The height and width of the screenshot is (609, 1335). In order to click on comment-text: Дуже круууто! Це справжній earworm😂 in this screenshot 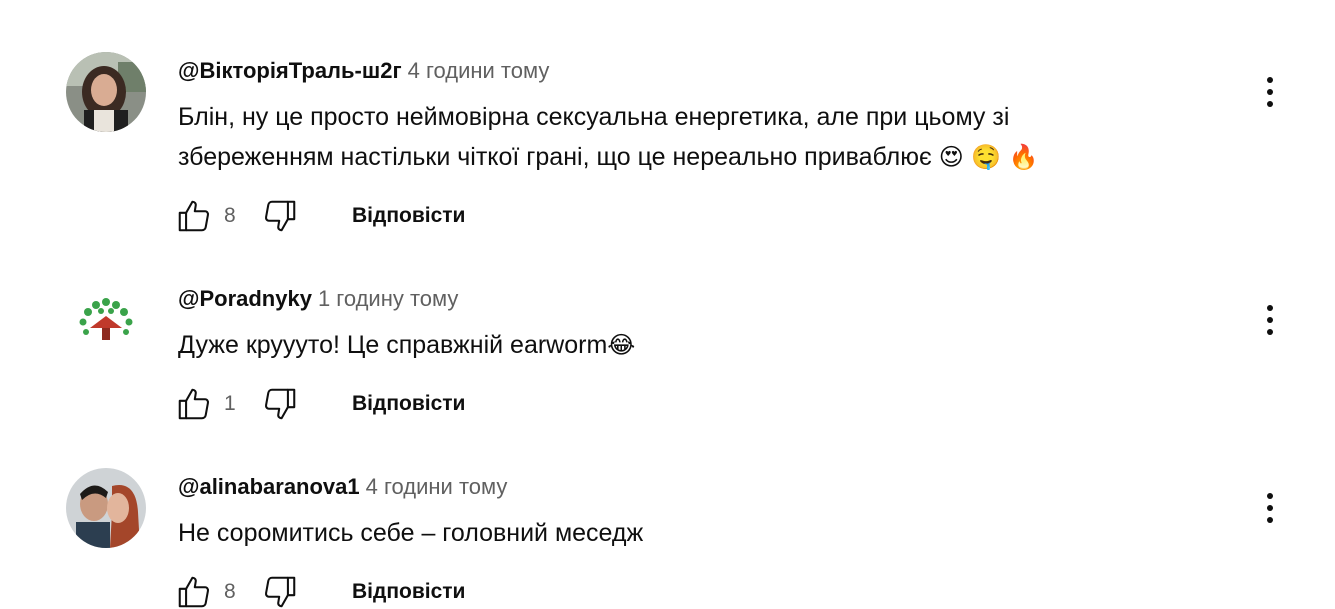, I will do `click(678, 345)`.